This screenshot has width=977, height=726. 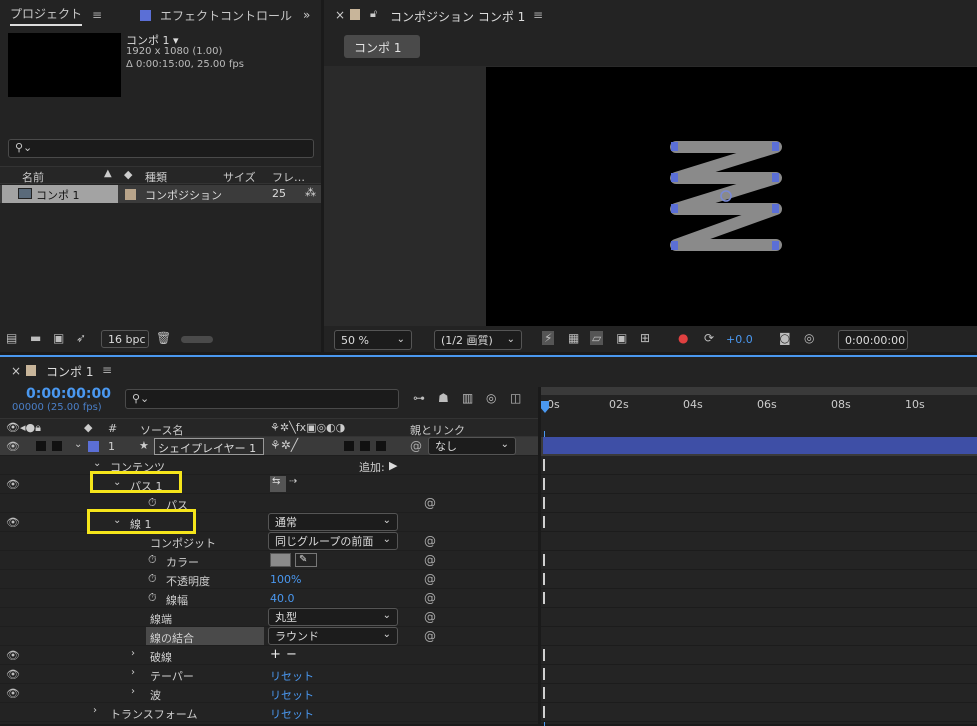 What do you see at coordinates (280, 560) in the screenshot?
I see `stroke-color-swatch` at bounding box center [280, 560].